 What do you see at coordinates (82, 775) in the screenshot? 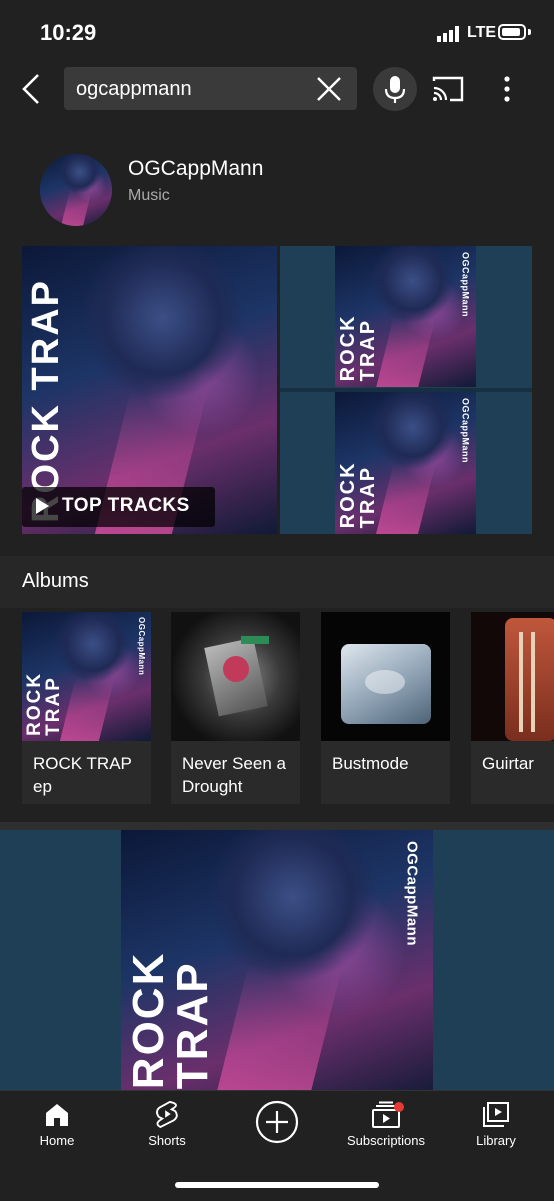
I see `album-title: ROCK TRAP ep` at bounding box center [82, 775].